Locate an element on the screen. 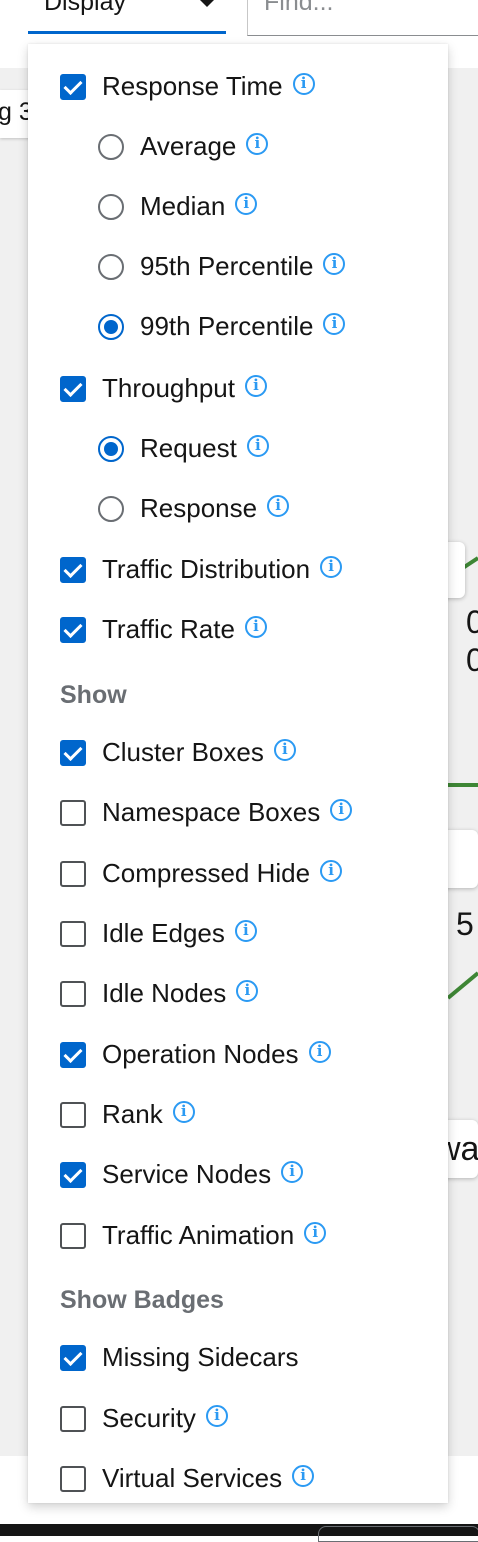 Image resolution: width=478 pixels, height=1542 pixels. menu-item-response-time: Response Time i is located at coordinates (238, 87).